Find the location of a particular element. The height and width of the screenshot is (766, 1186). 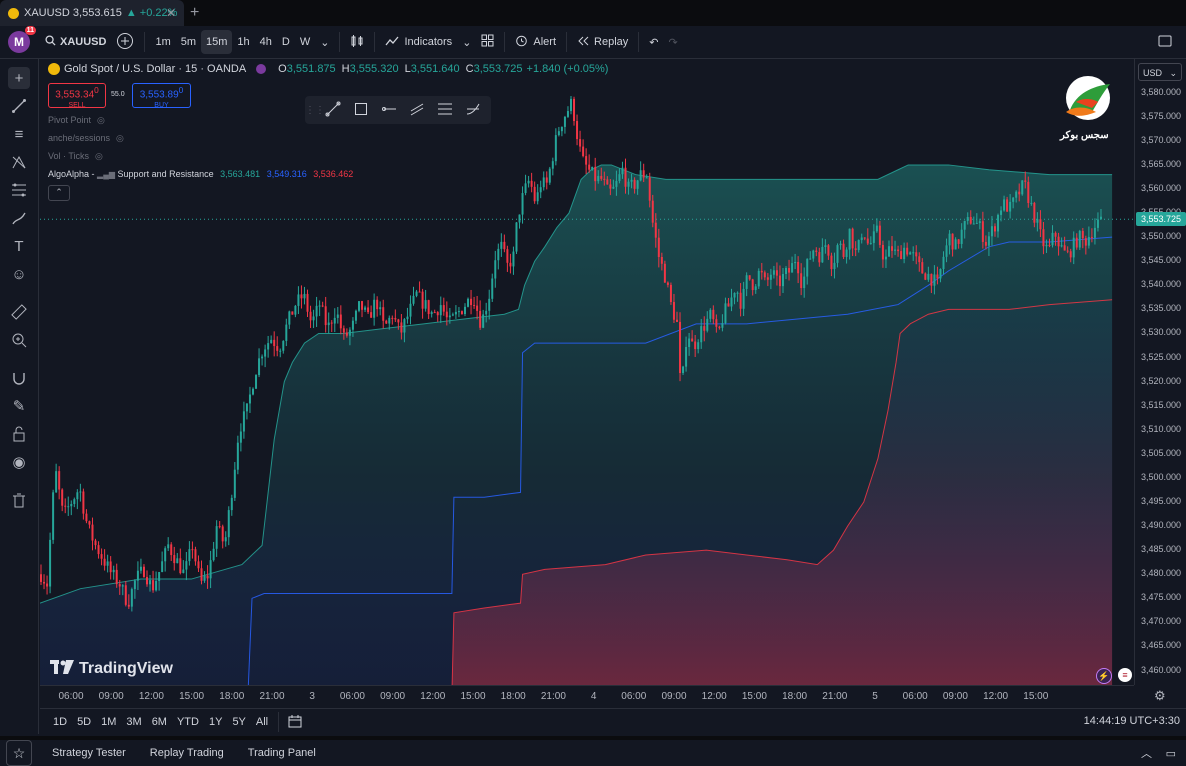

star-favorites-icon: ☆ is located at coordinates (19, 753).